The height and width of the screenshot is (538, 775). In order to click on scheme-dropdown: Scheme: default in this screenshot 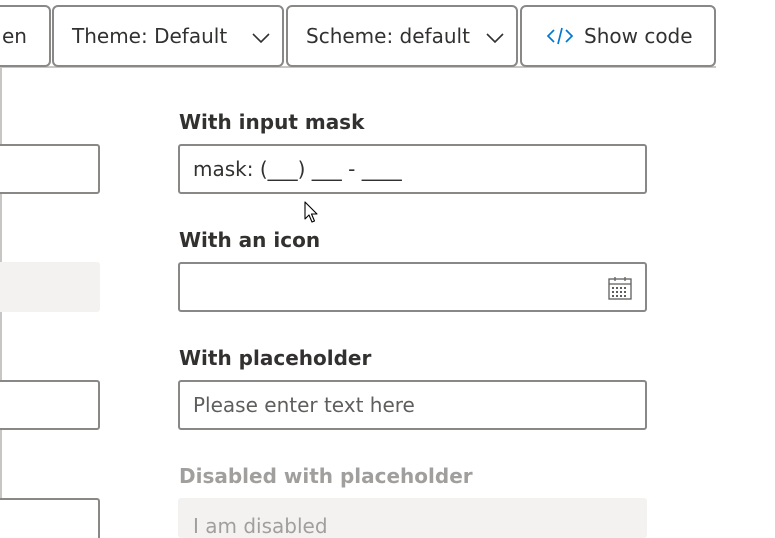, I will do `click(402, 36)`.